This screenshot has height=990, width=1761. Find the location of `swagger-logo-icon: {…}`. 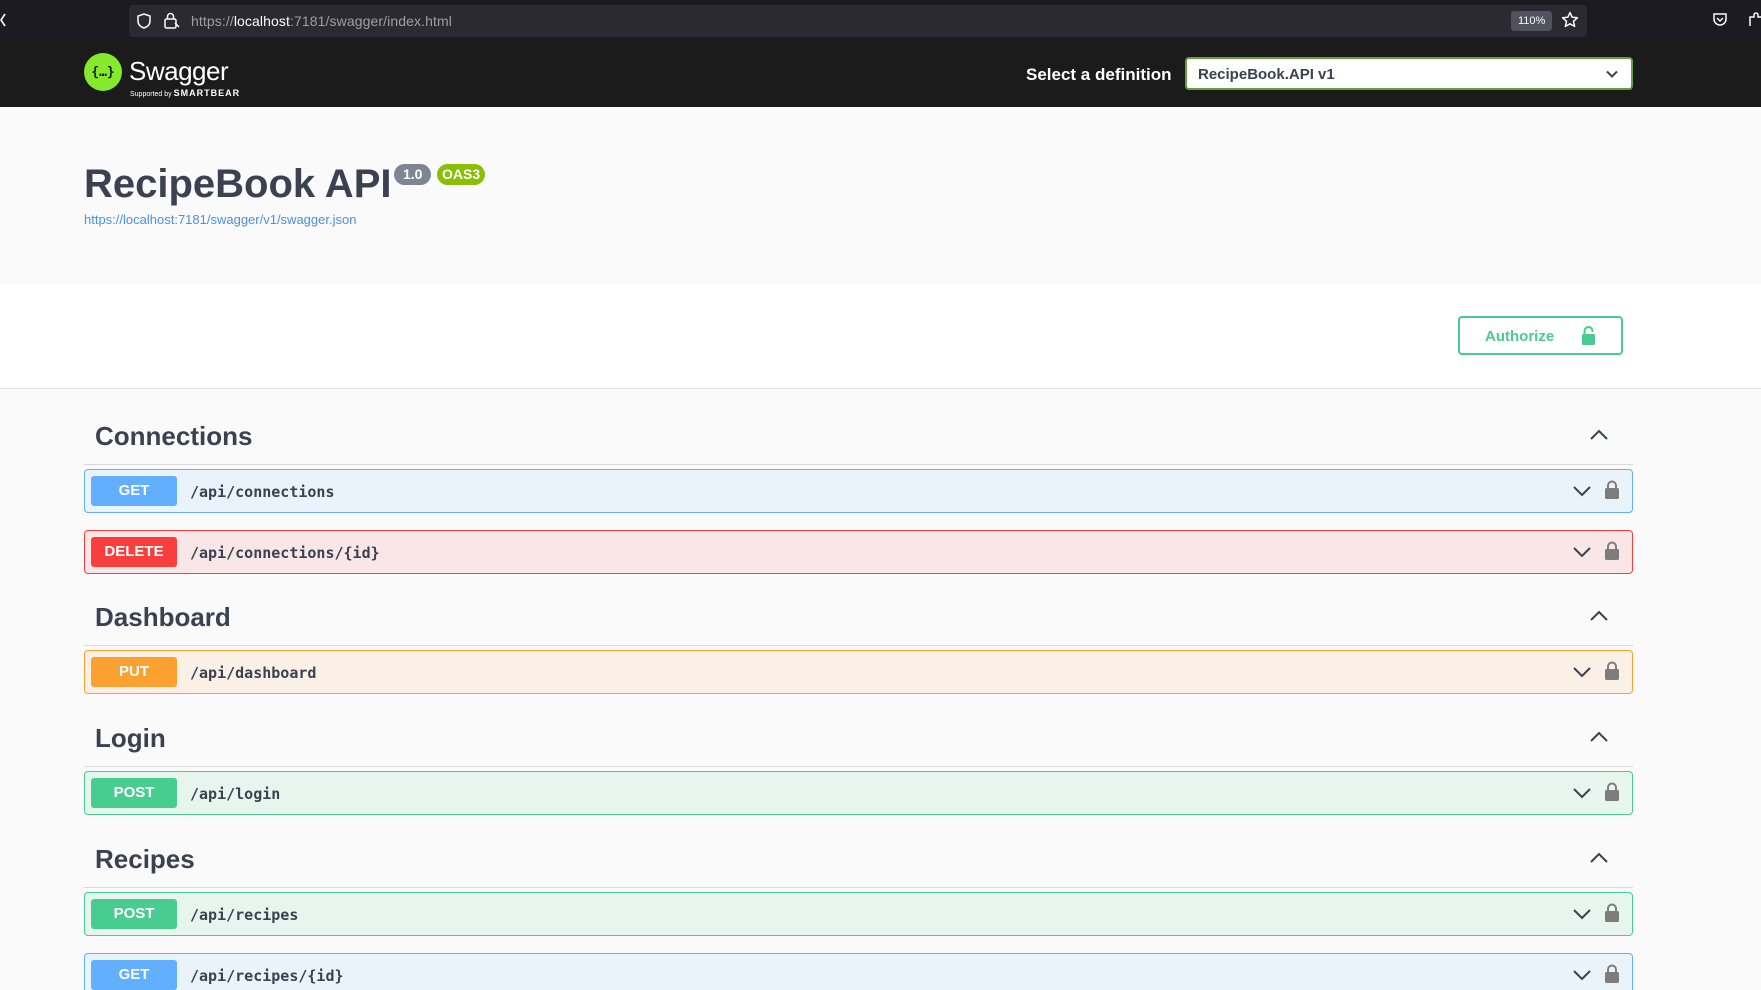

swagger-logo-icon: {…} is located at coordinates (103, 72).